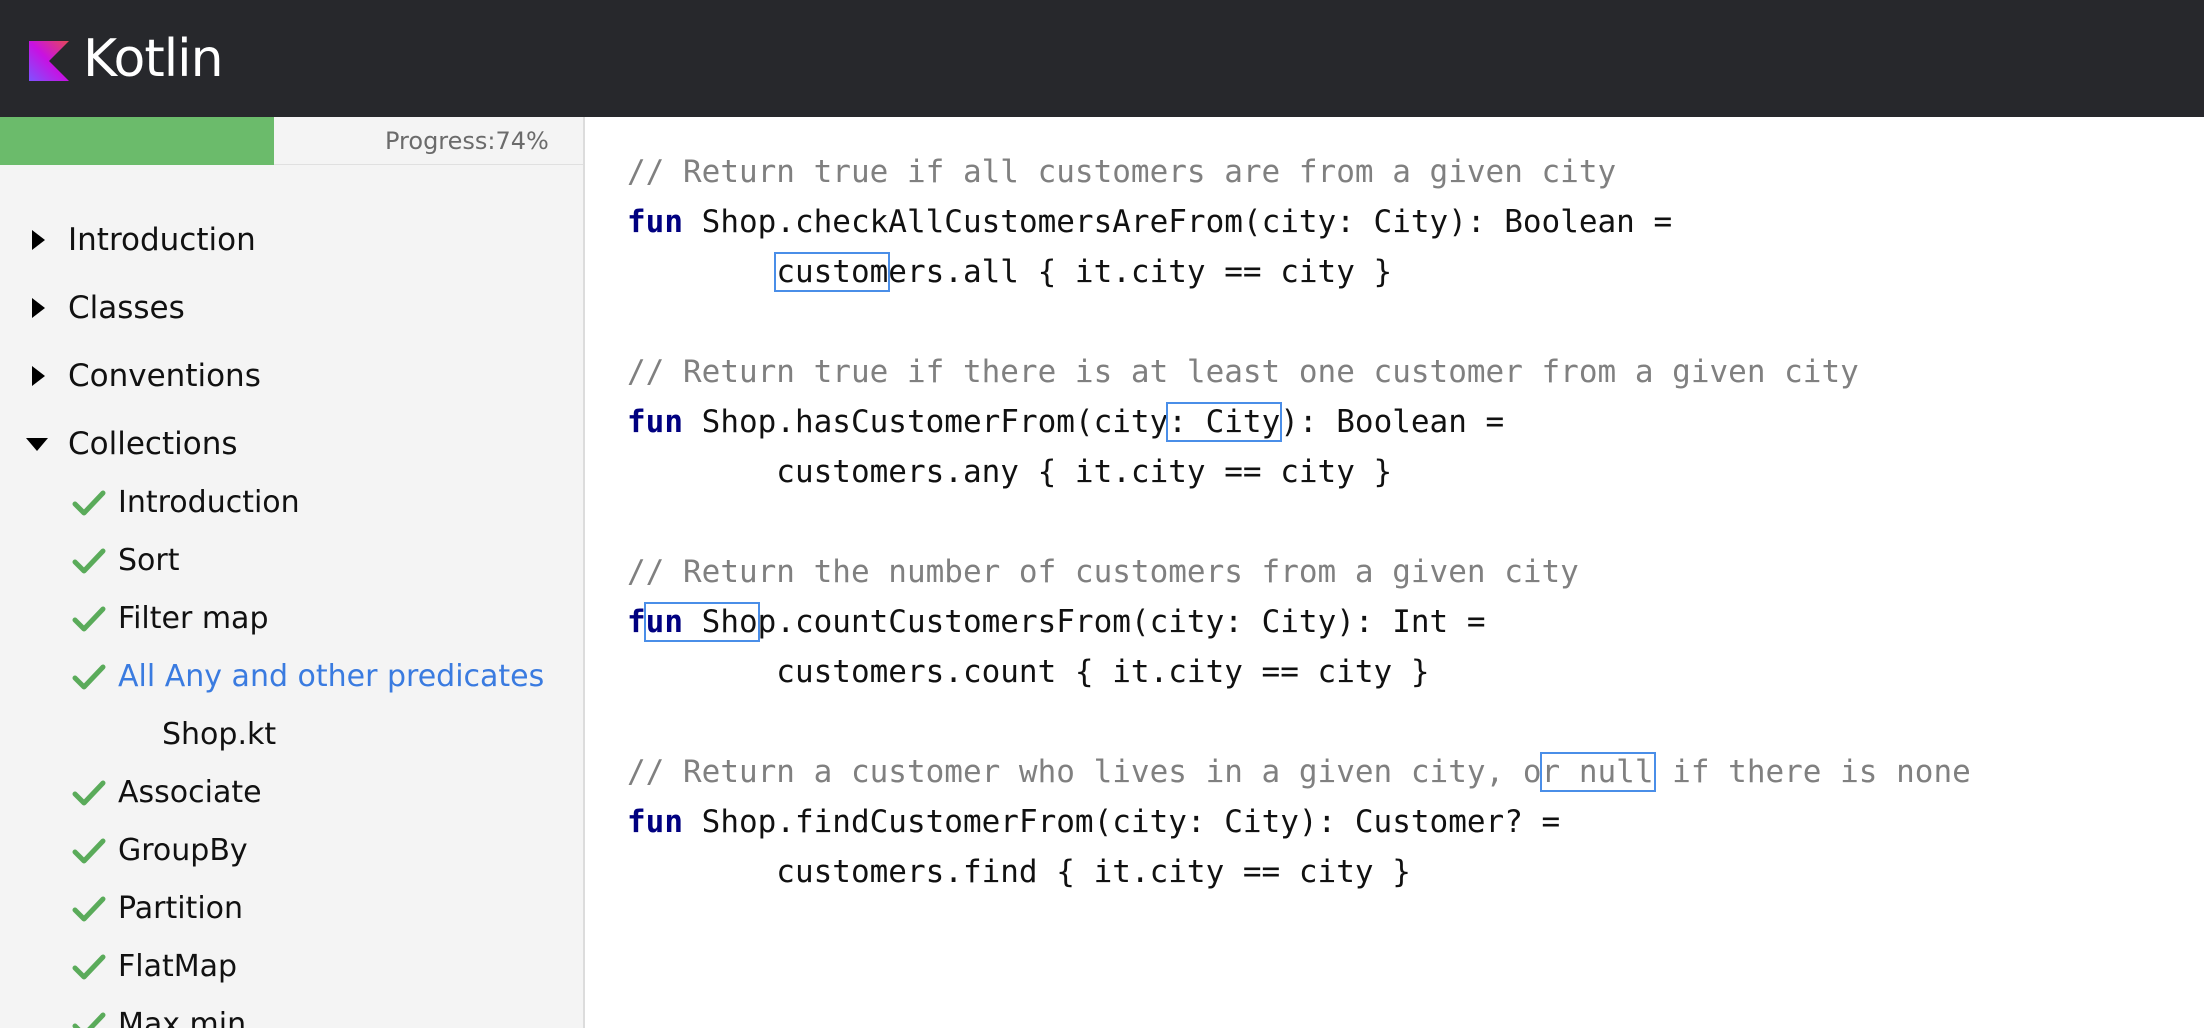 This screenshot has width=2204, height=1028. What do you see at coordinates (291, 141) in the screenshot?
I see `progress-bar: Progress:74%` at bounding box center [291, 141].